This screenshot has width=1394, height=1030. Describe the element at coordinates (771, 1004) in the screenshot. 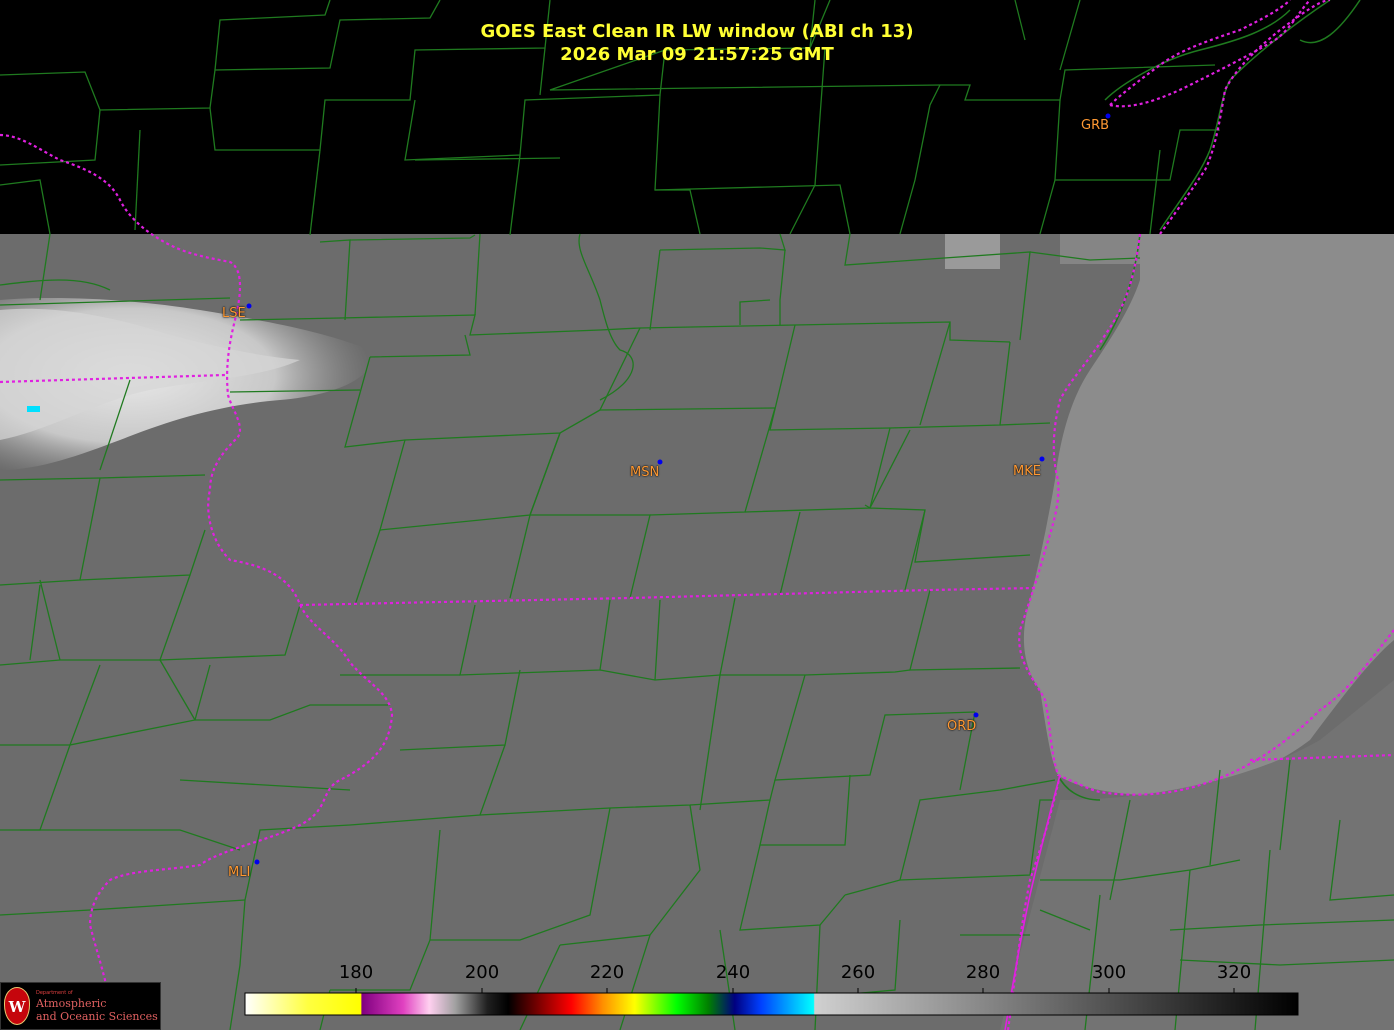

I see `colorbar` at that location.